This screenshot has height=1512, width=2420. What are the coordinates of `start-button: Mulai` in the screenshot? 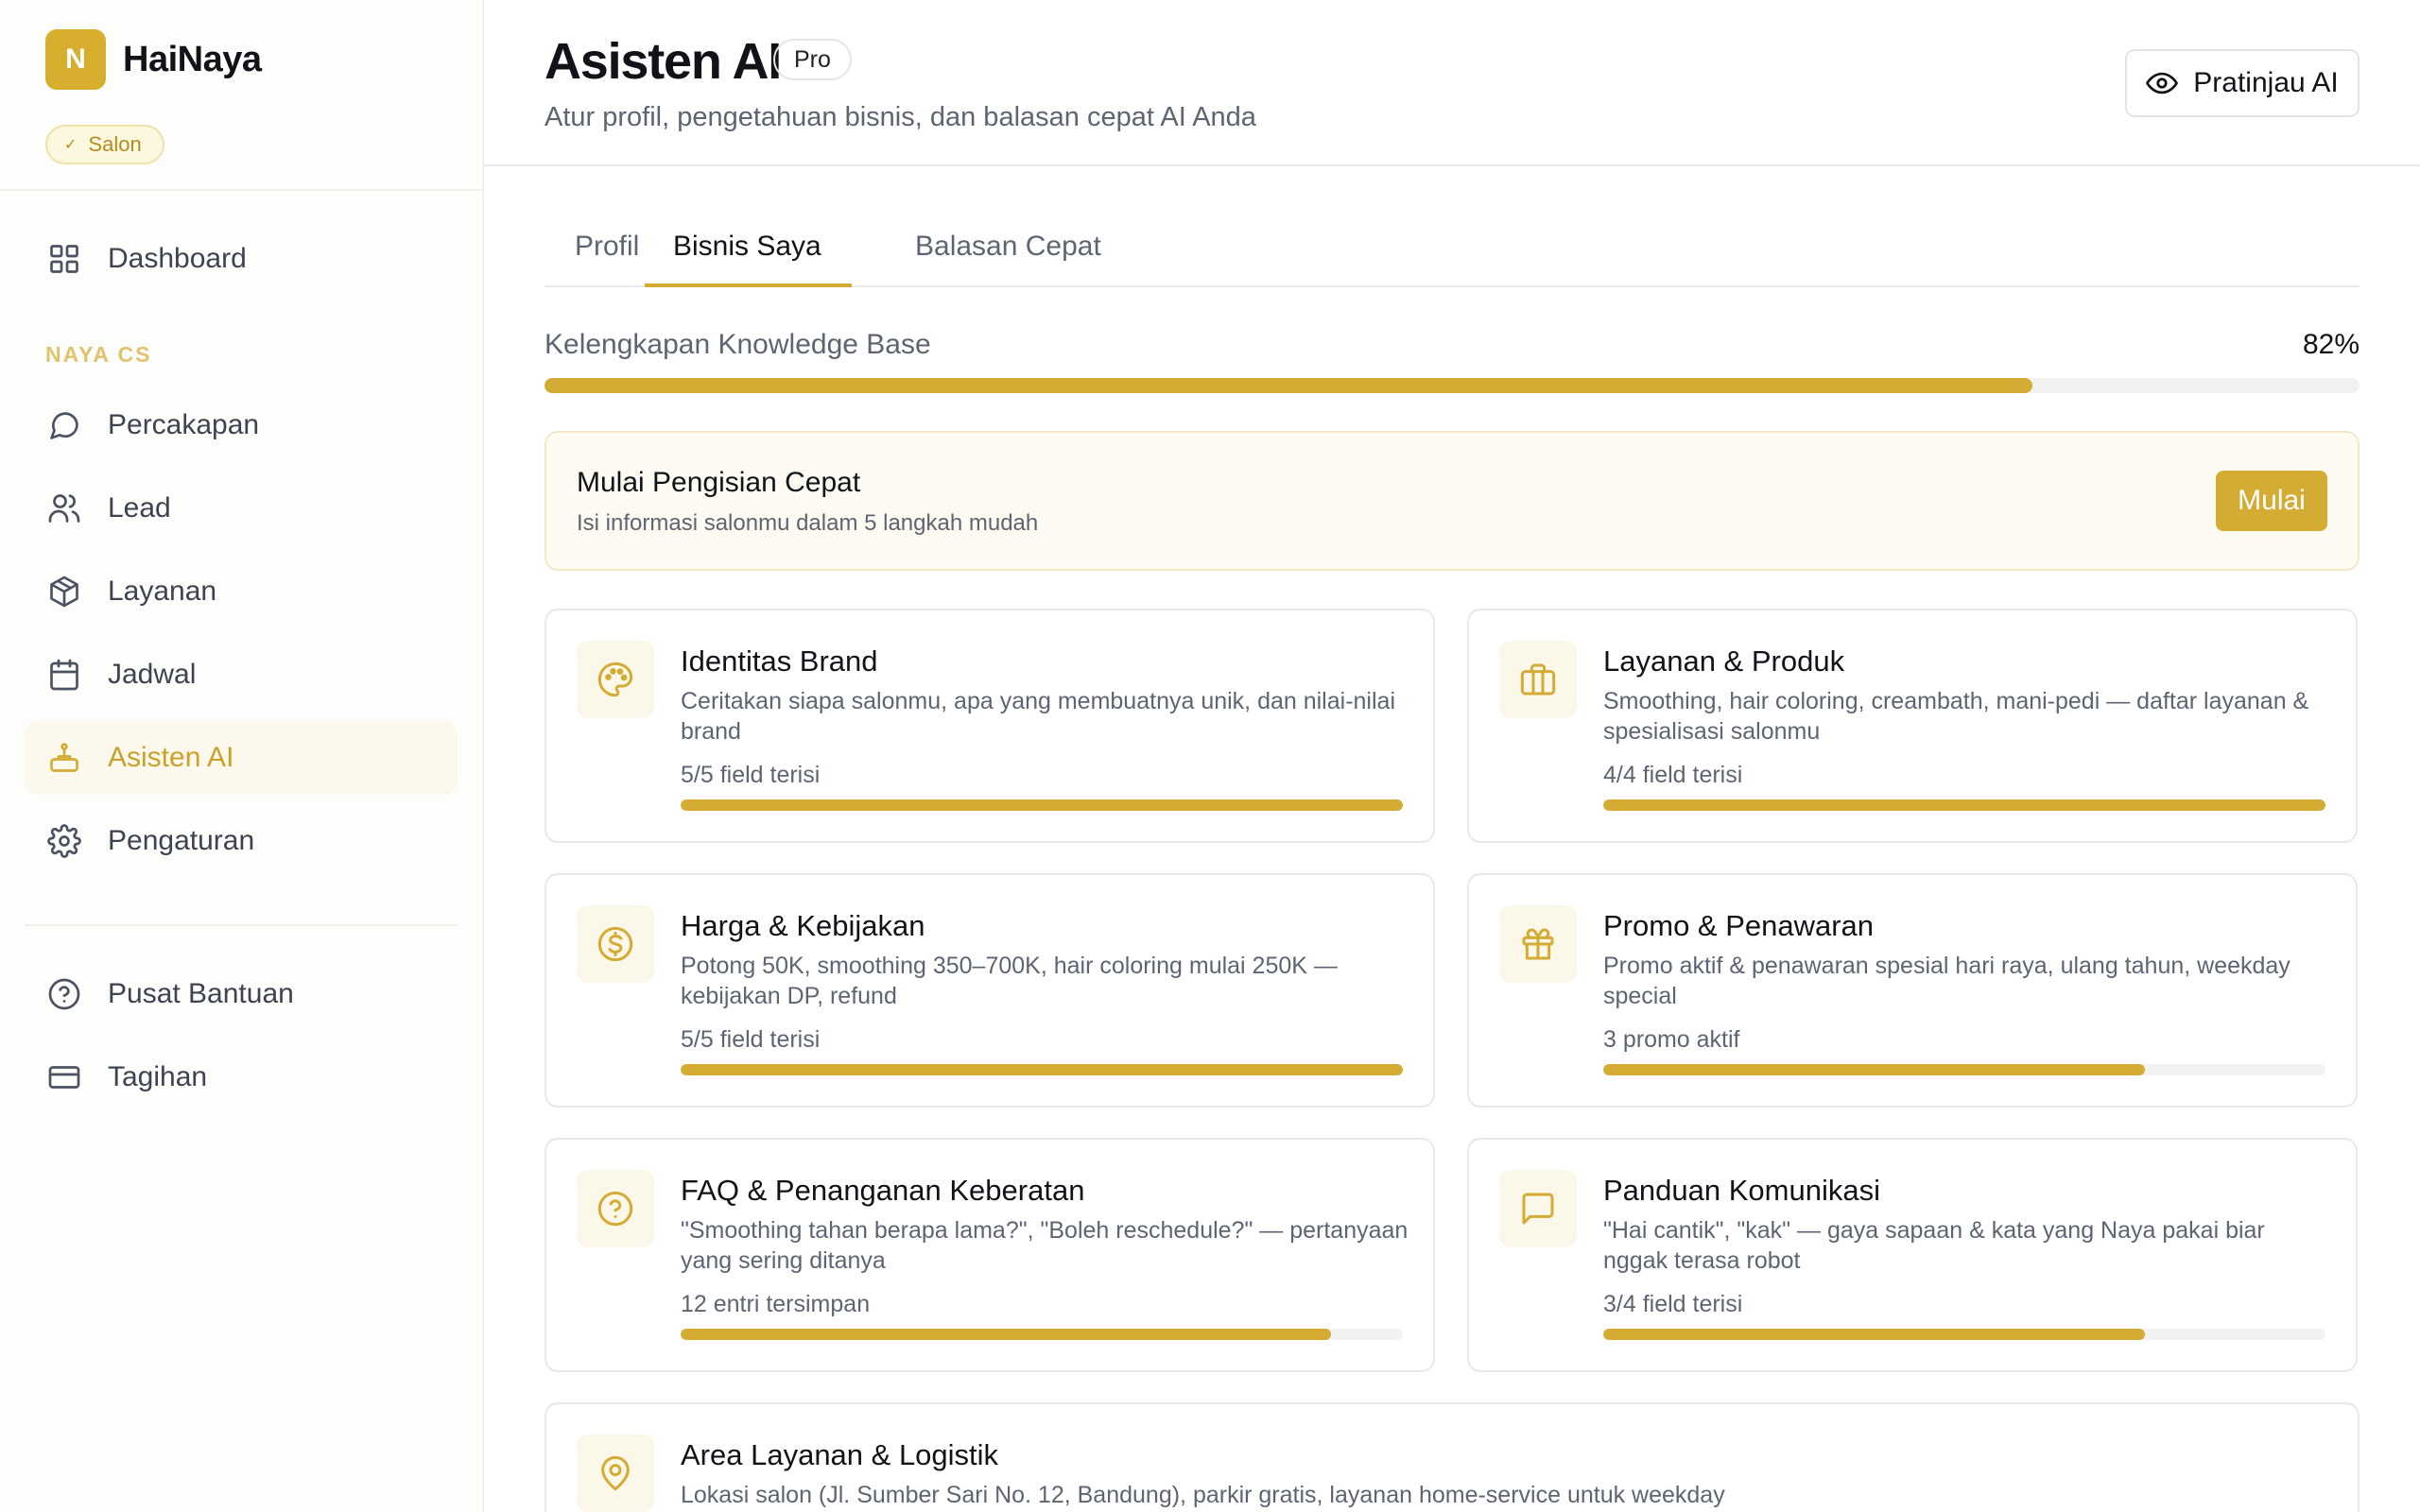 It's located at (2271, 501).